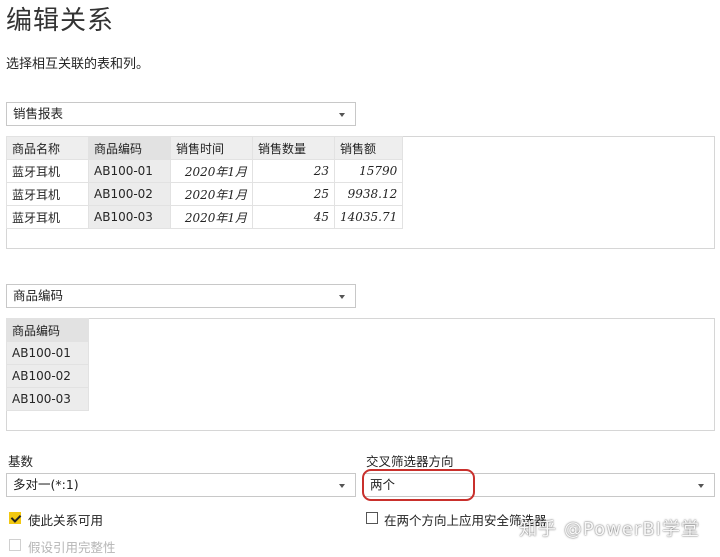  I want to click on table-row: AB100-02, so click(47, 376).